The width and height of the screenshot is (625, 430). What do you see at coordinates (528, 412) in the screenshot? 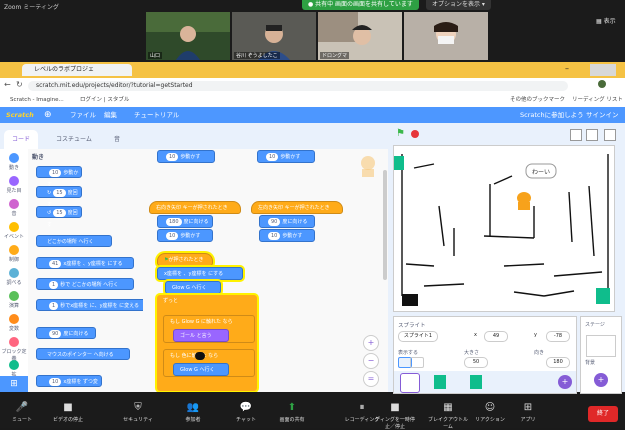
I see `toolbar-apps-button: ⊞ アプリ` at bounding box center [528, 412].